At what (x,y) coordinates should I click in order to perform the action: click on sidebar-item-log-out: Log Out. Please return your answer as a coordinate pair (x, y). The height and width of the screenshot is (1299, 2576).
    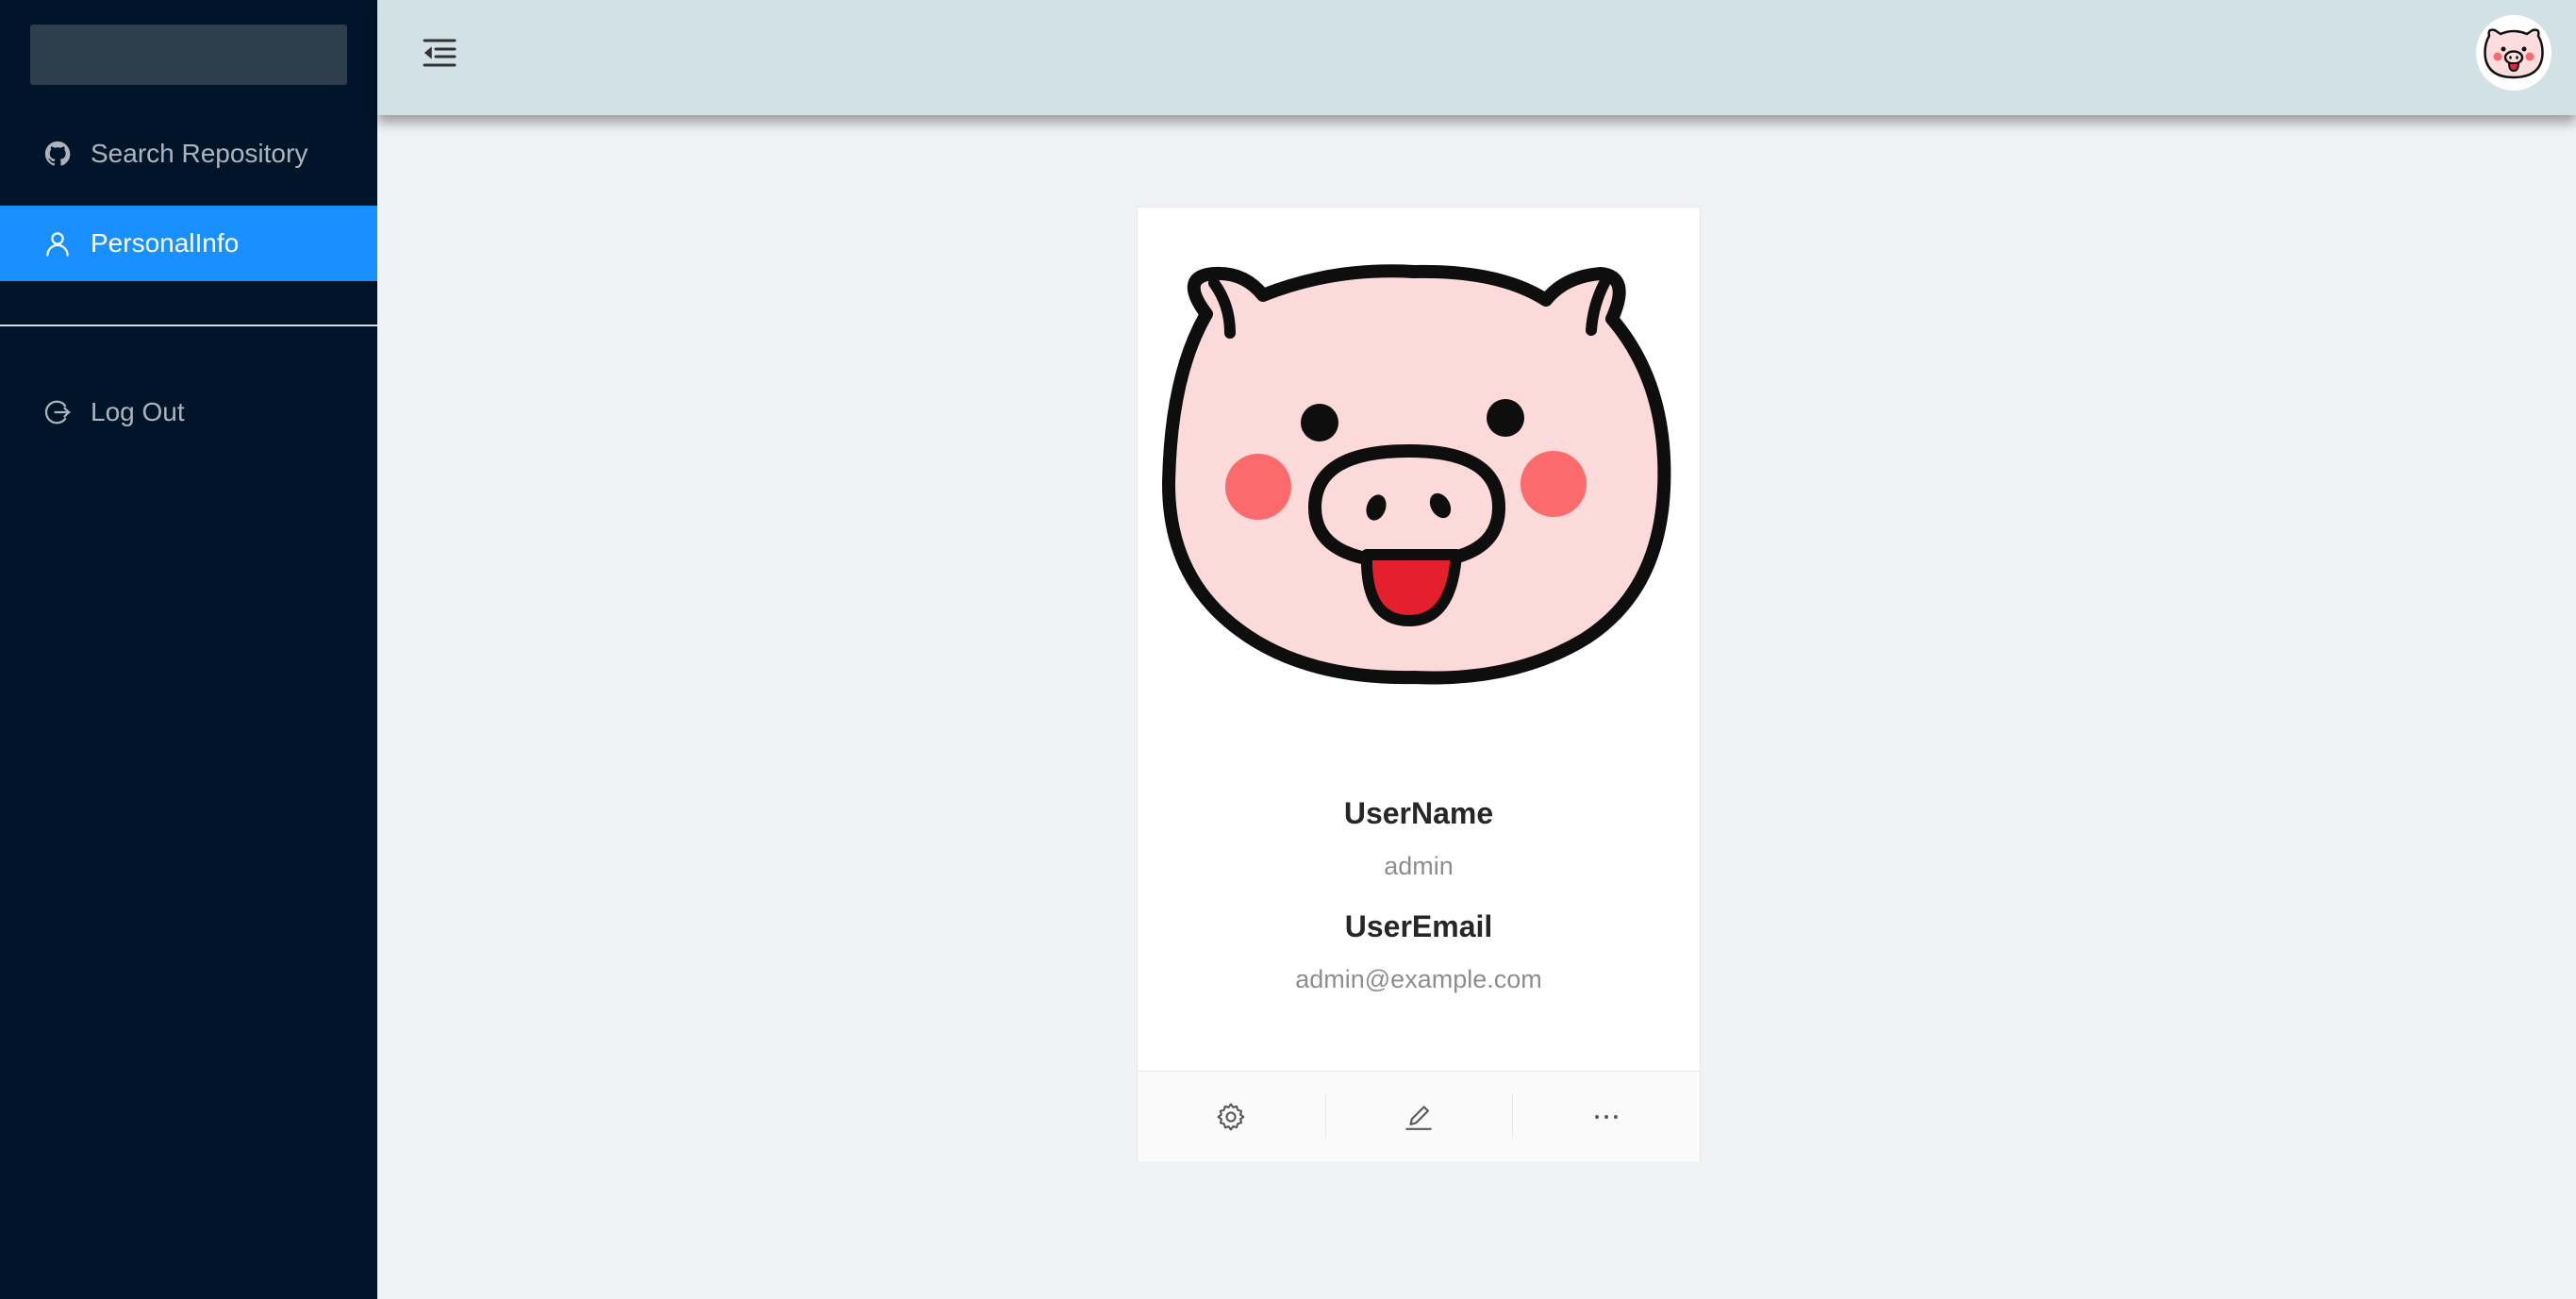
    Looking at the image, I should click on (188, 412).